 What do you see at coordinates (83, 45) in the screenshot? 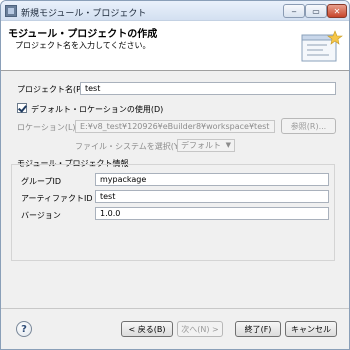
I see `banner-description: プロジェクト名を入力してください。` at bounding box center [83, 45].